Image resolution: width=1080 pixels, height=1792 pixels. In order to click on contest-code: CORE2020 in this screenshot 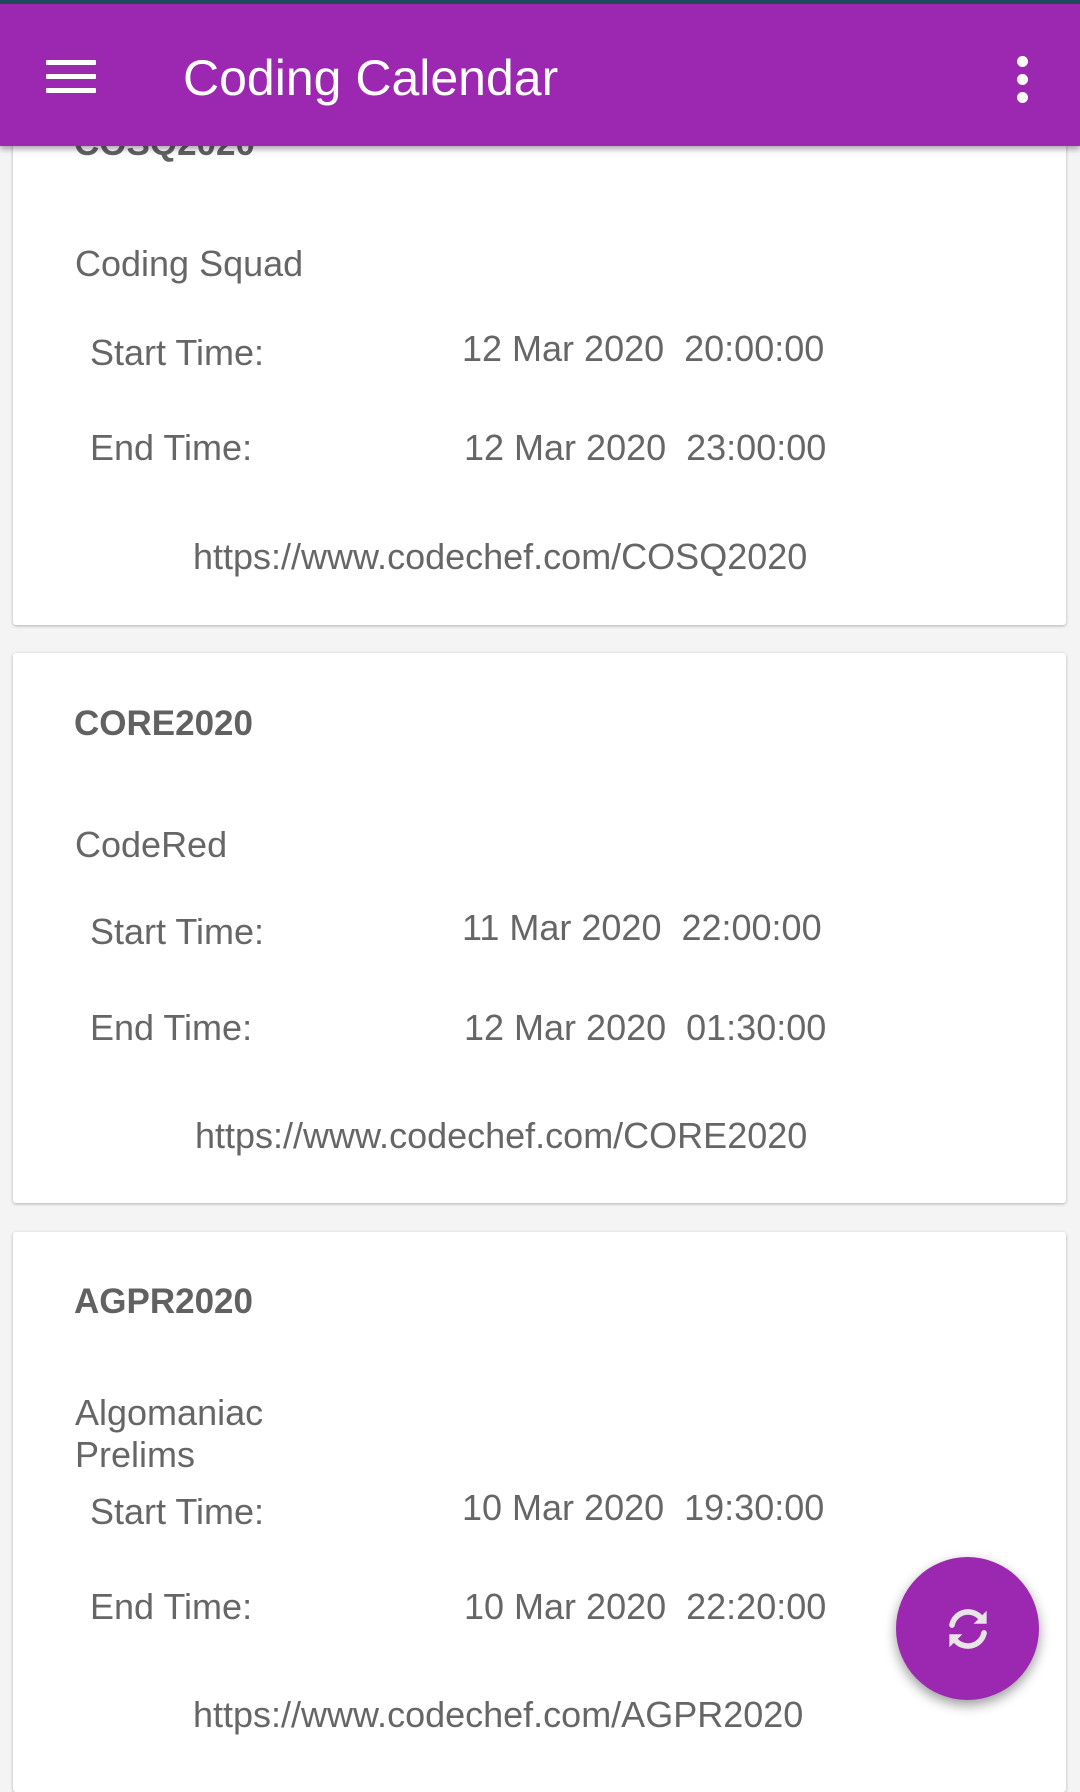, I will do `click(163, 723)`.